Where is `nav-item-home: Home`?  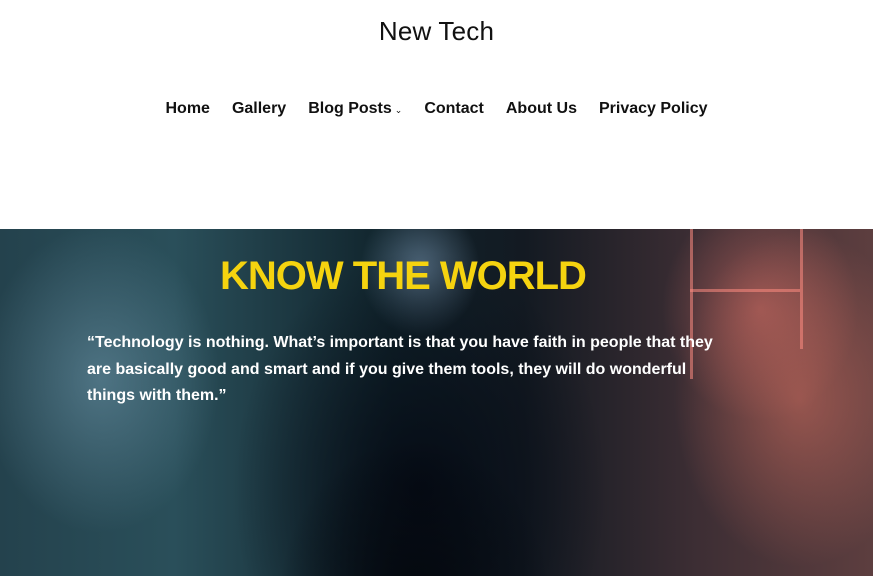
nav-item-home: Home is located at coordinates (187, 109).